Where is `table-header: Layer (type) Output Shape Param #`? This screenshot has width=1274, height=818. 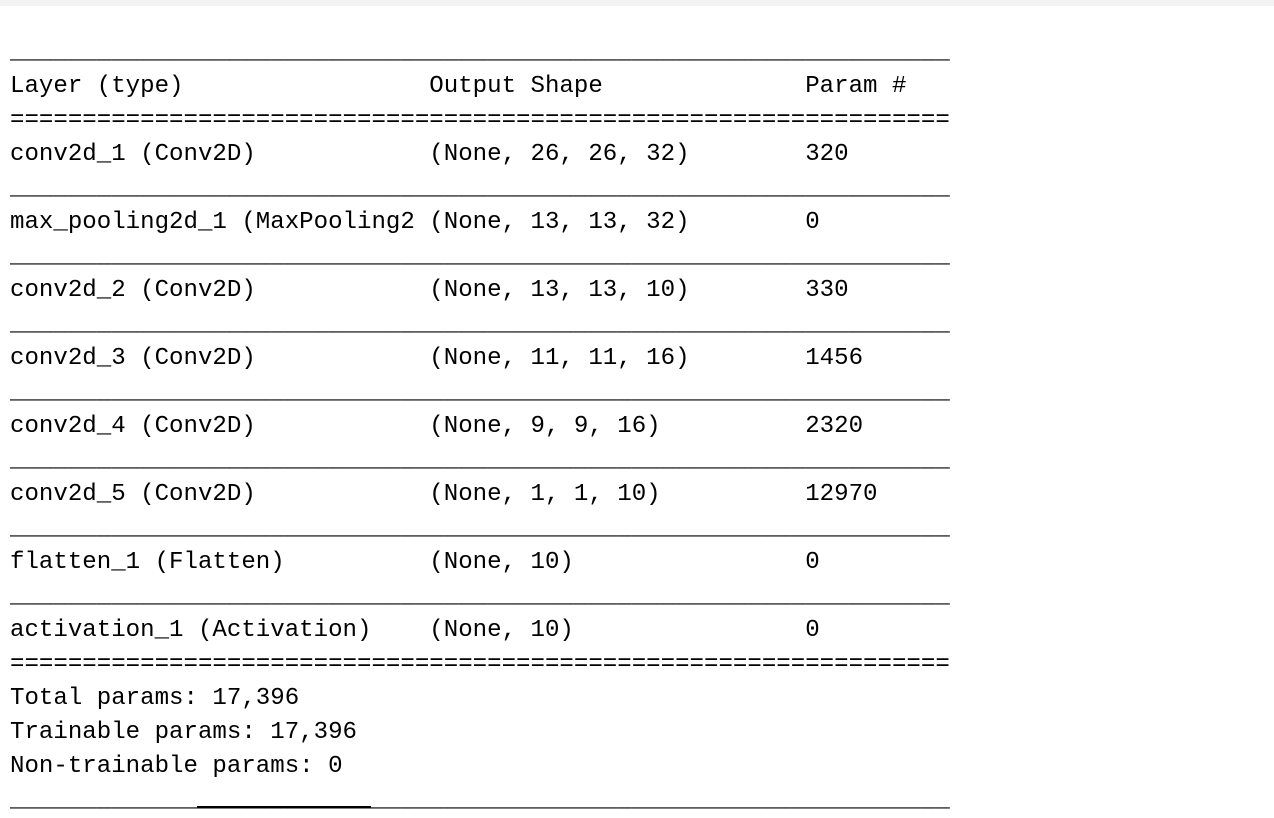 table-header: Layer (type) Output Shape Param # is located at coordinates (480, 86).